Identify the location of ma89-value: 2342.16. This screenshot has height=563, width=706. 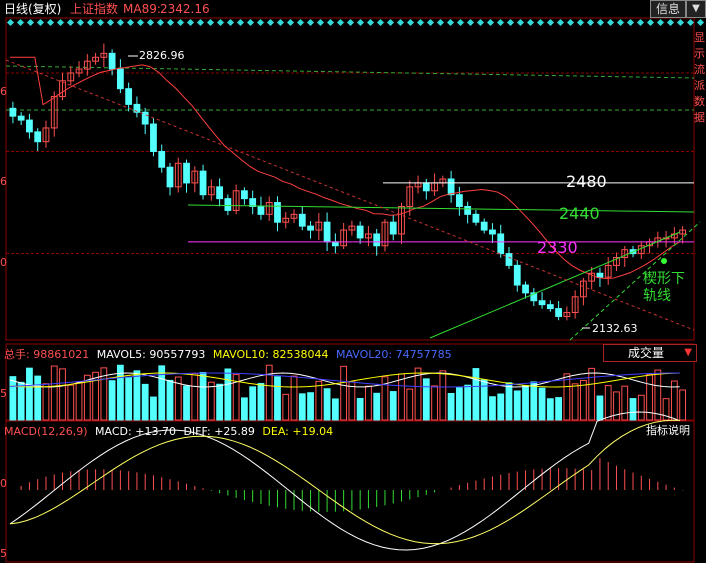
(185, 9).